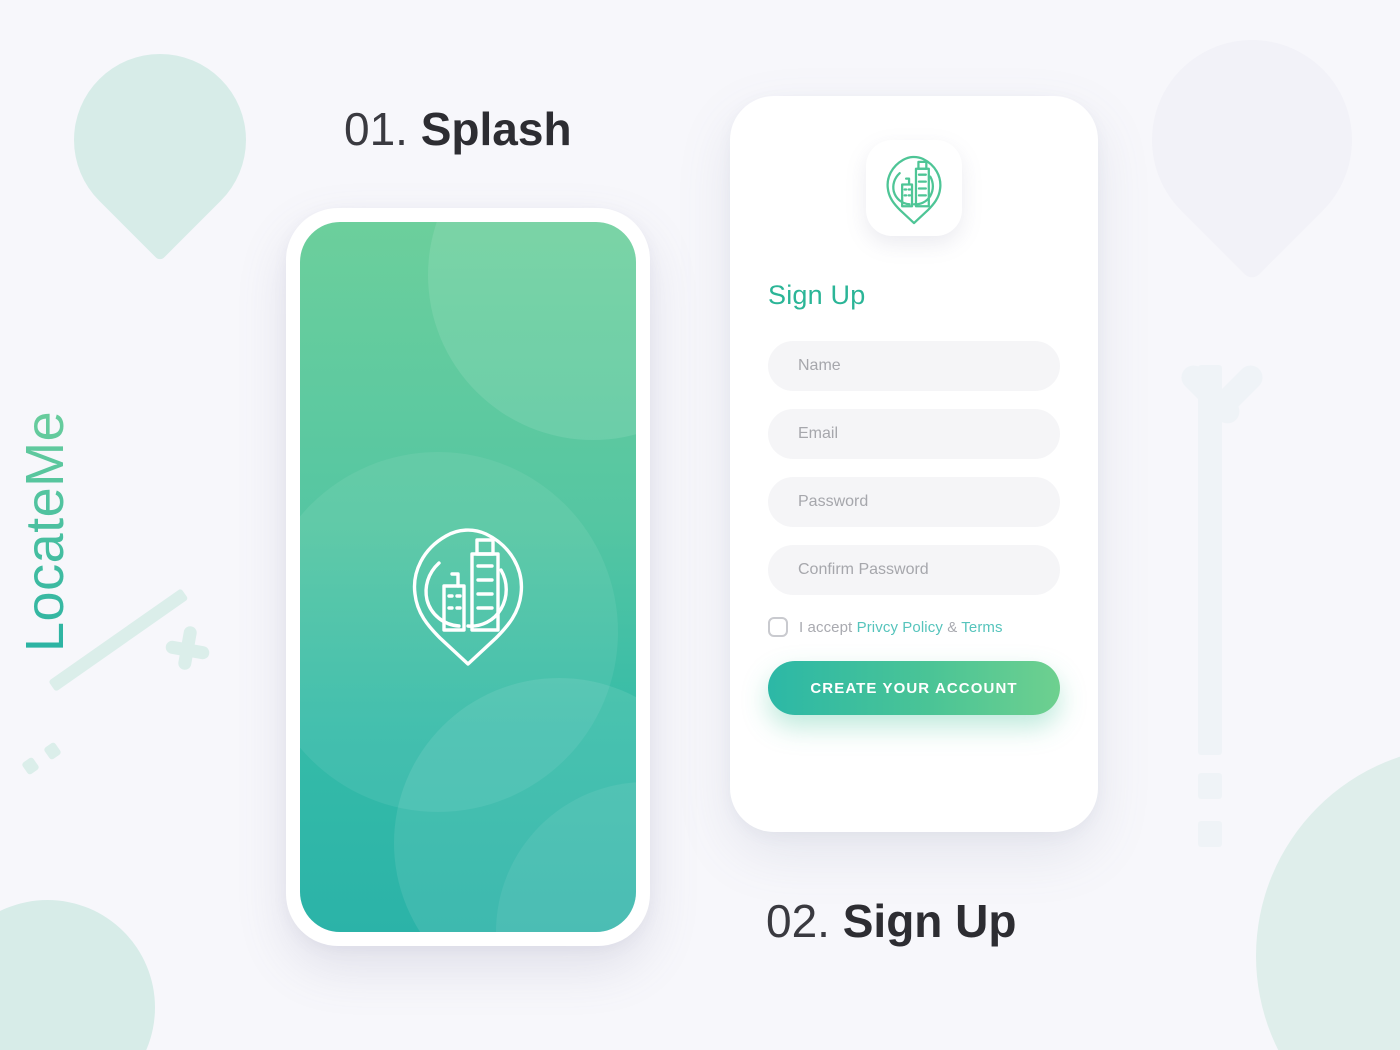 This screenshot has width=1400, height=1050. Describe the element at coordinates (929, 921) in the screenshot. I see `section-label: Sign Up` at that location.